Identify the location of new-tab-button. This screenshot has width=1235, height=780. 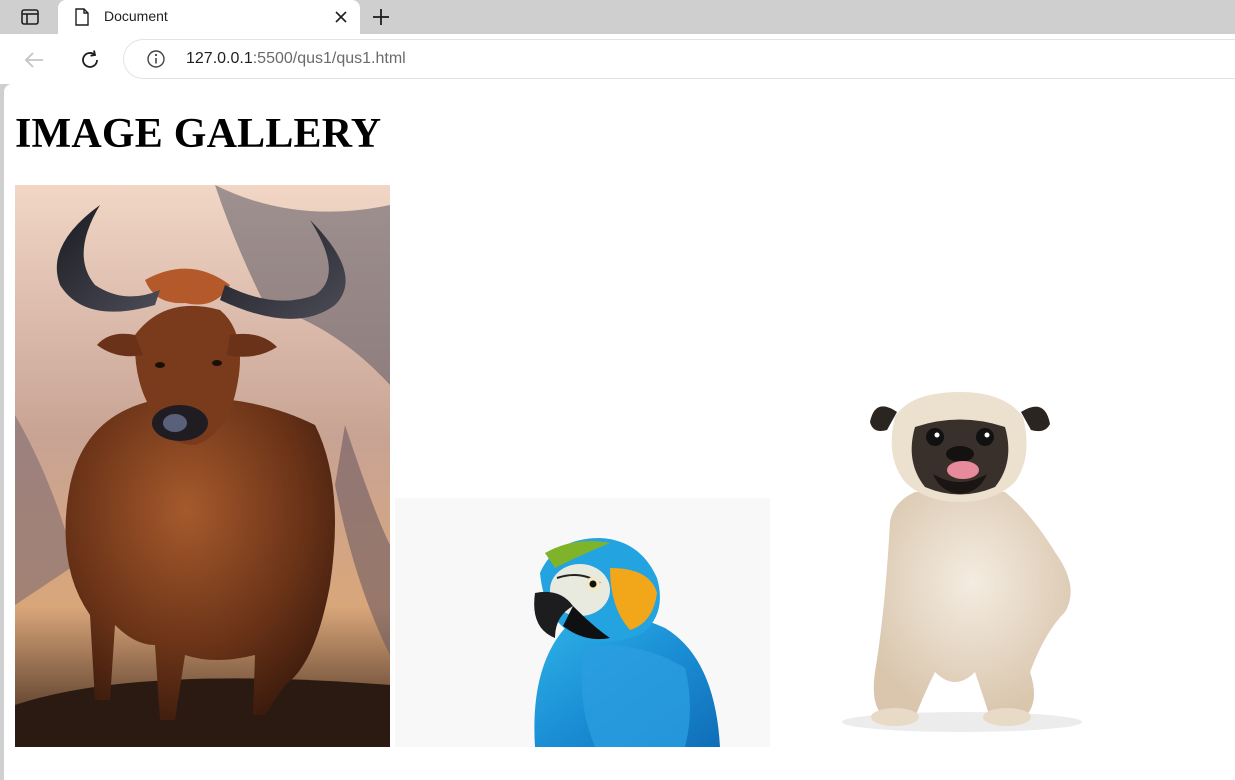
(381, 17).